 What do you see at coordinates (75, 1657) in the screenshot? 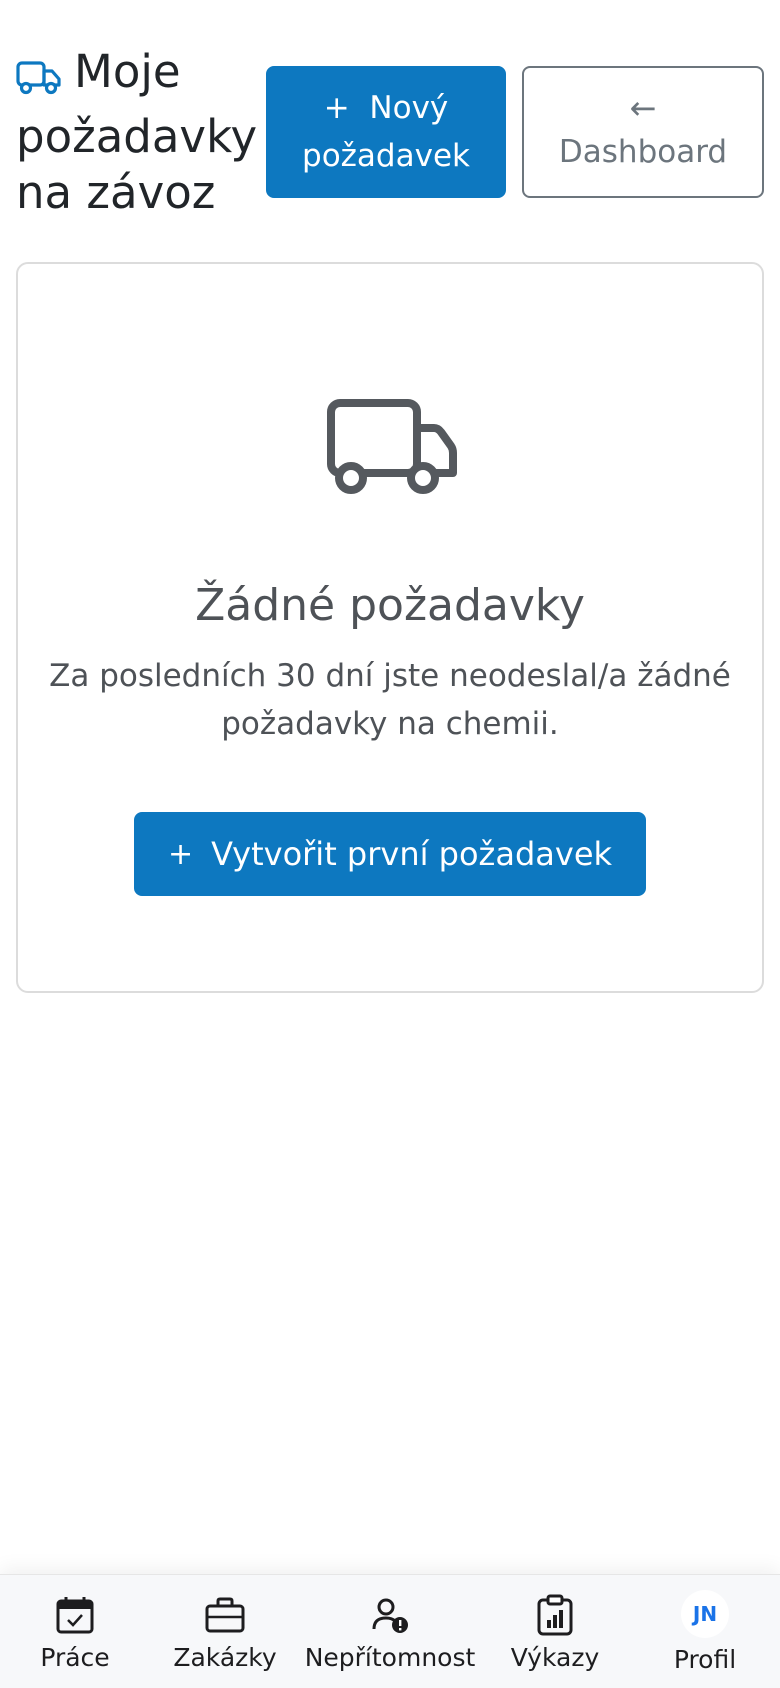
I see `nav-label: Práce` at bounding box center [75, 1657].